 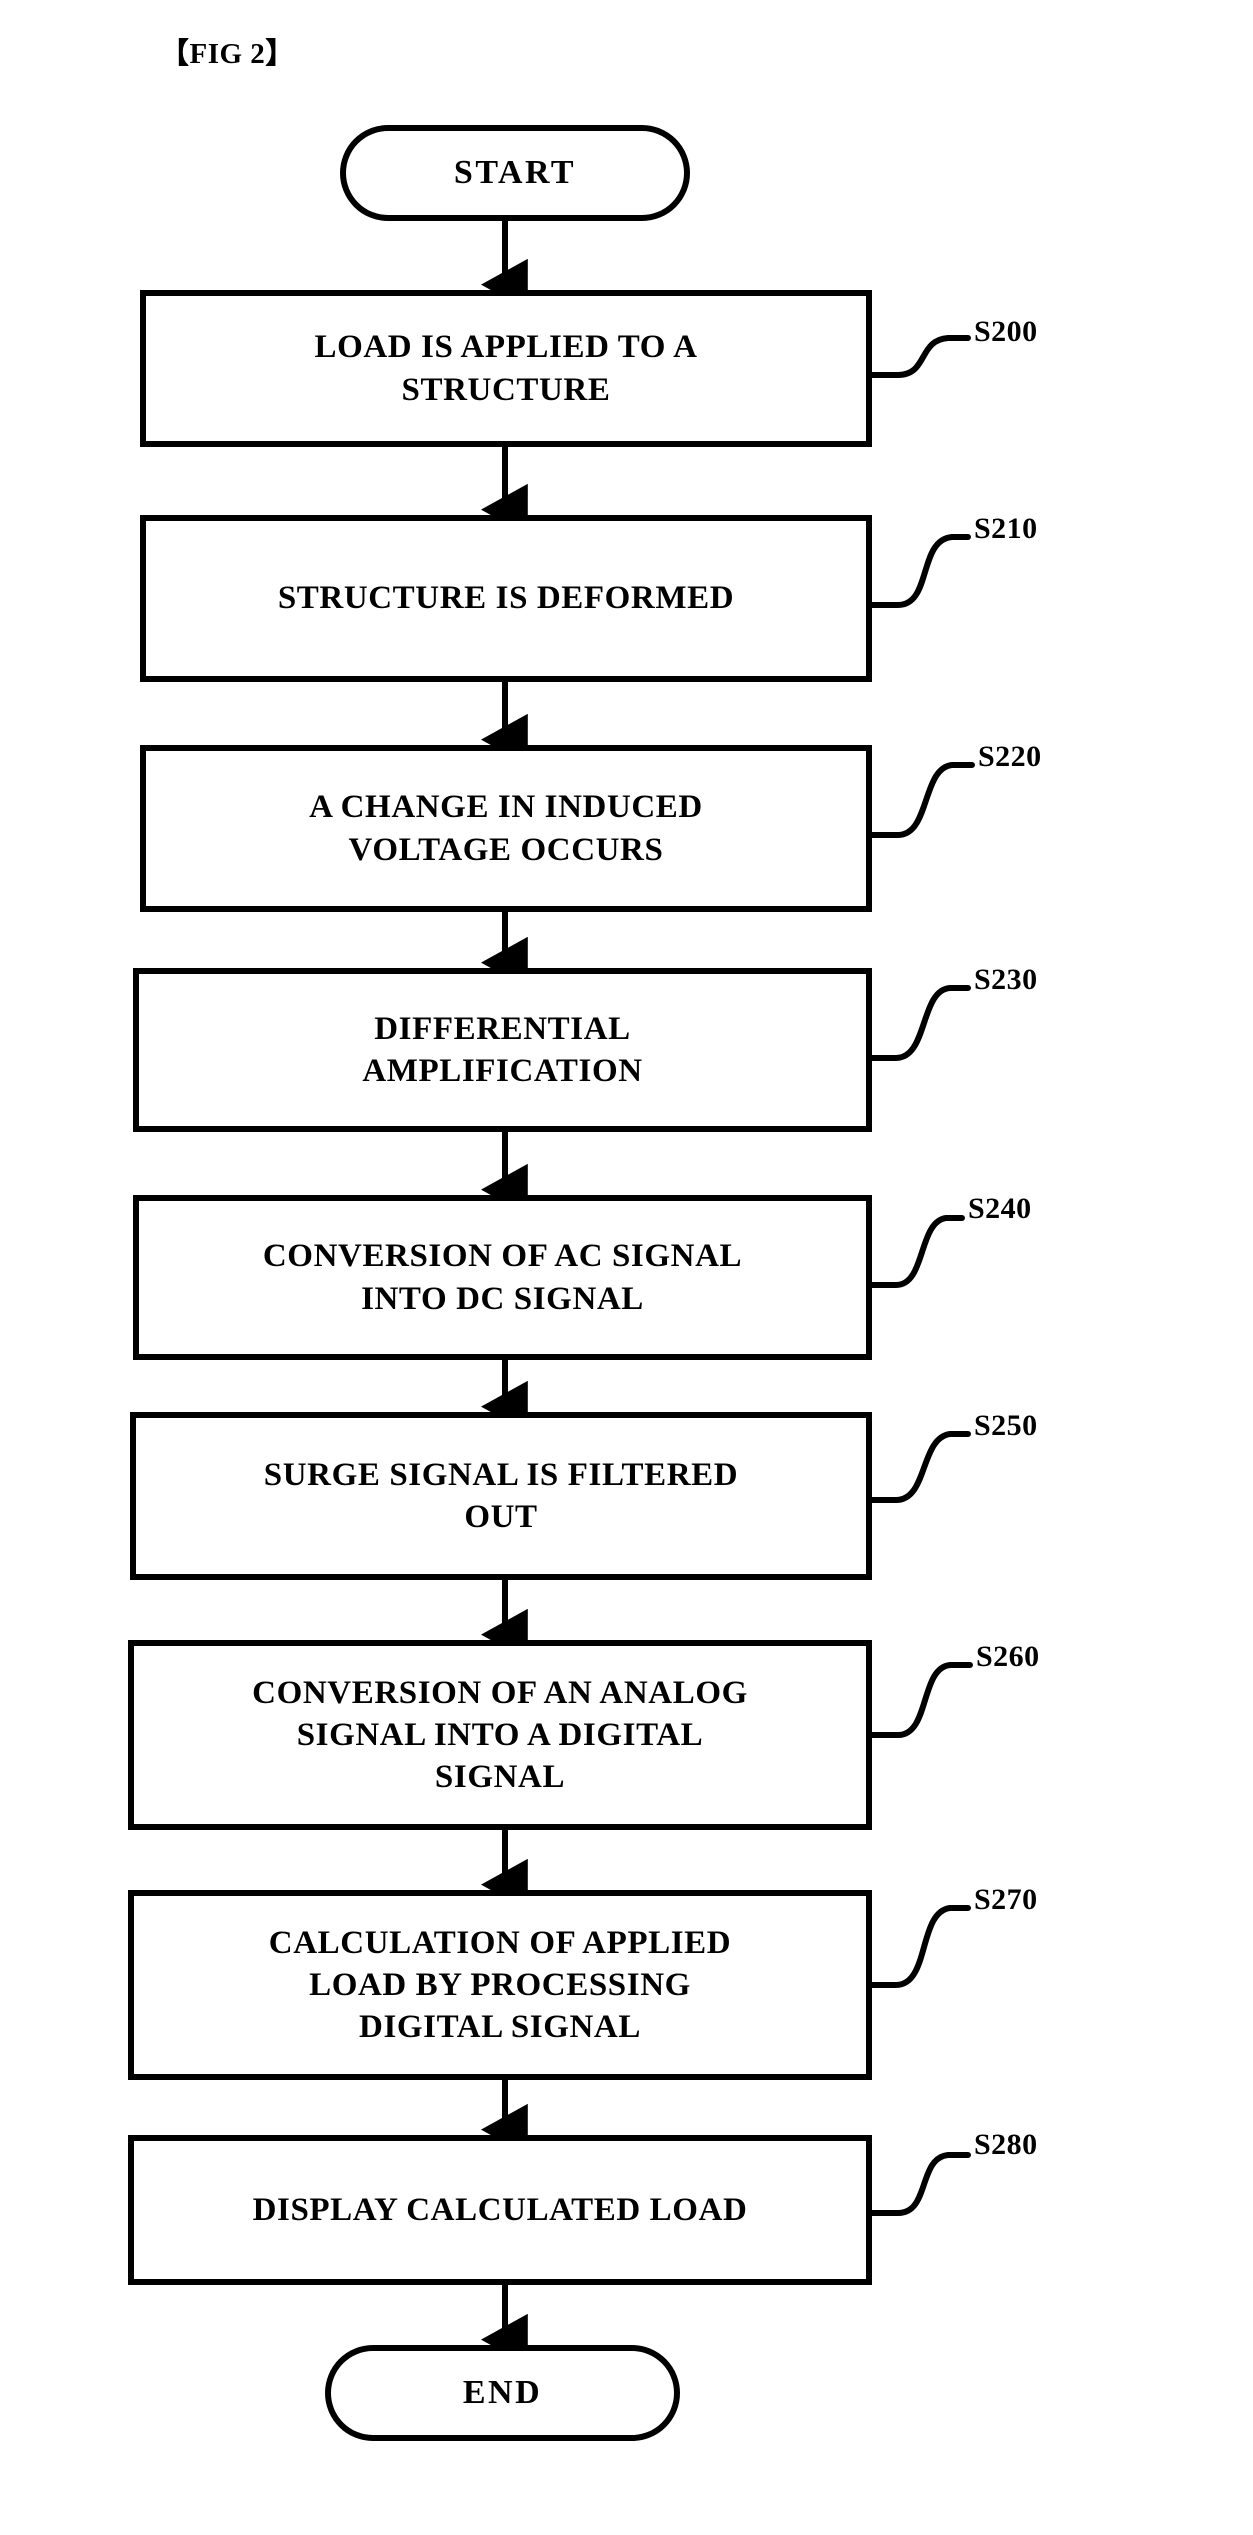 What do you see at coordinates (1000, 1208) in the screenshot?
I see `step-ref-s240: S240` at bounding box center [1000, 1208].